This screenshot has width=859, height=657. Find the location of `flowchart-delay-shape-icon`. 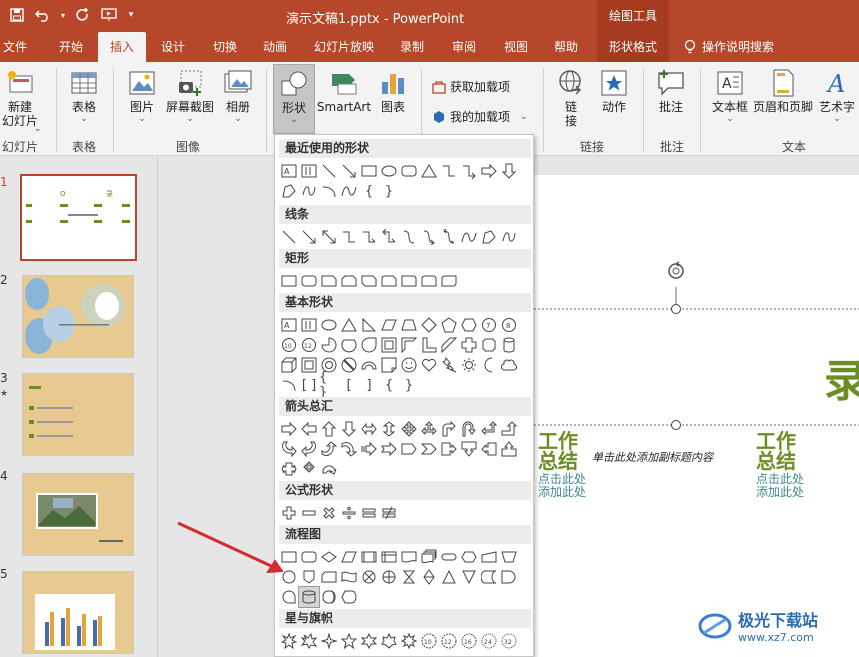

flowchart-delay-shape-icon is located at coordinates (509, 577).